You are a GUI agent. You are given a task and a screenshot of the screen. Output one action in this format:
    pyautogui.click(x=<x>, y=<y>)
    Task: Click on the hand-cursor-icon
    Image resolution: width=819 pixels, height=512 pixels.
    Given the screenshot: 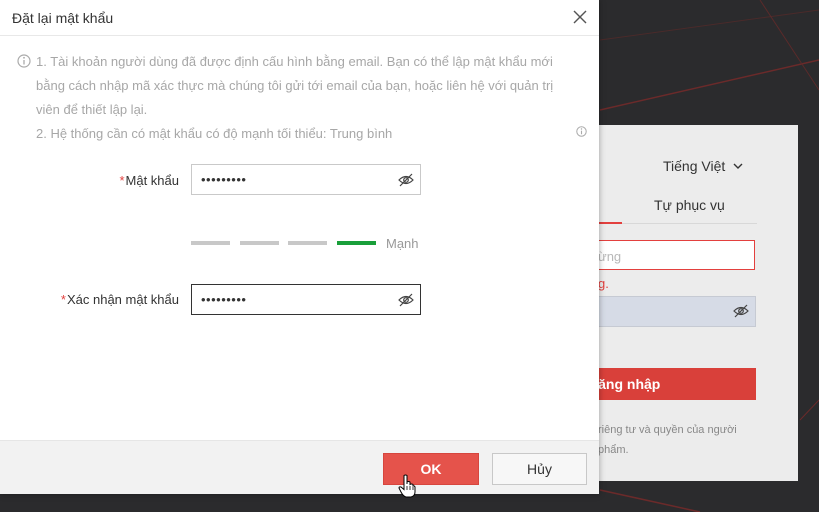 What is the action you would take?
    pyautogui.click(x=407, y=486)
    